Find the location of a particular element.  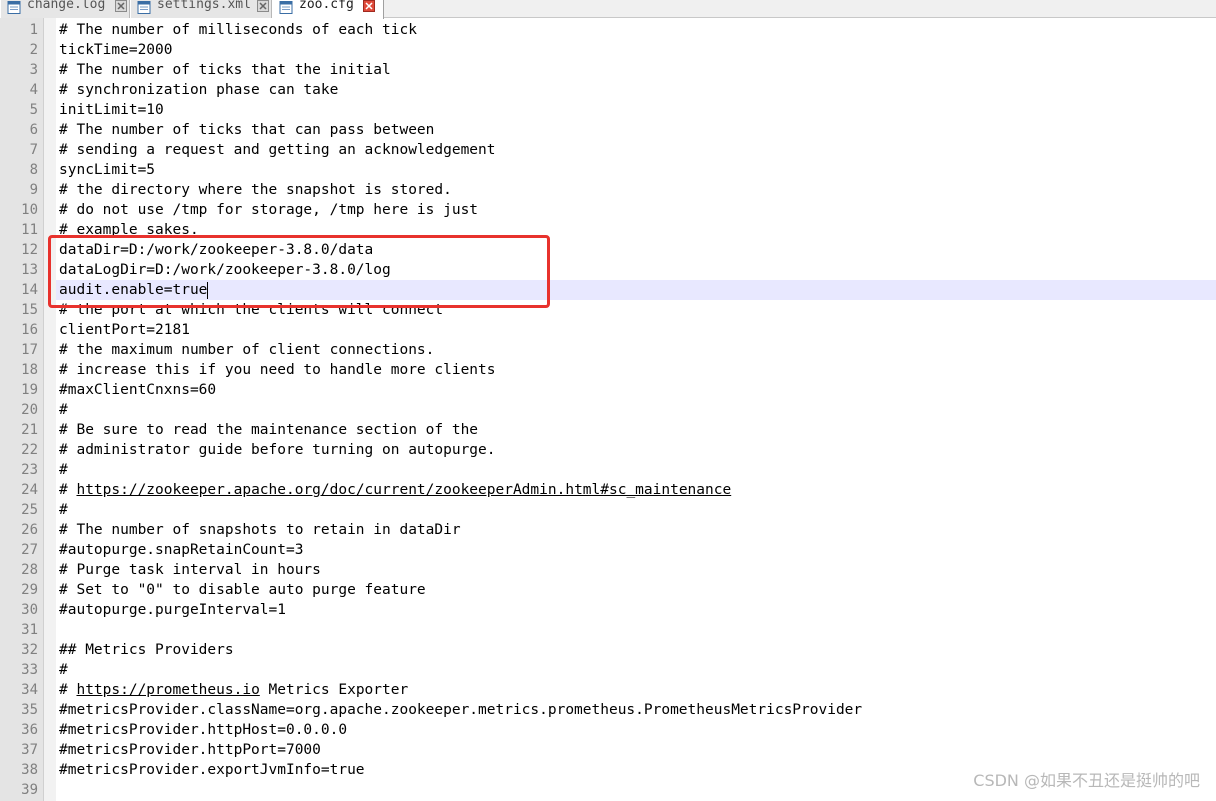

line-number: 21 is located at coordinates (29, 430).